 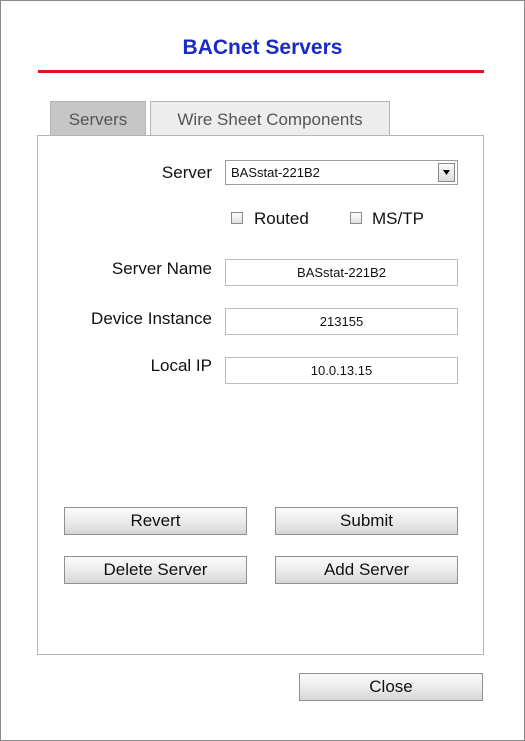 I want to click on mstp-checkbox, so click(x=356, y=218).